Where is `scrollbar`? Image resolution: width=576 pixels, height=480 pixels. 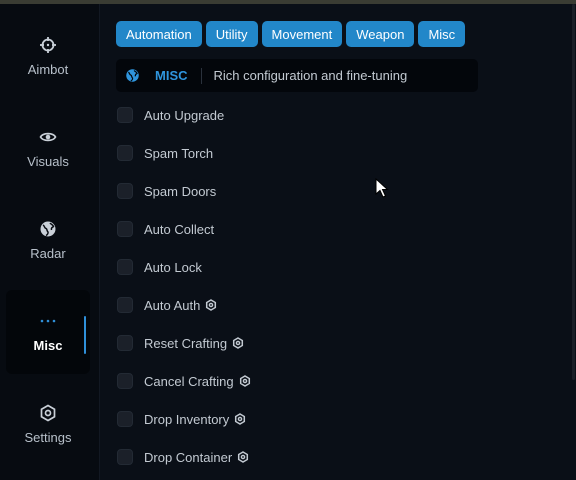
scrollbar is located at coordinates (573, 192).